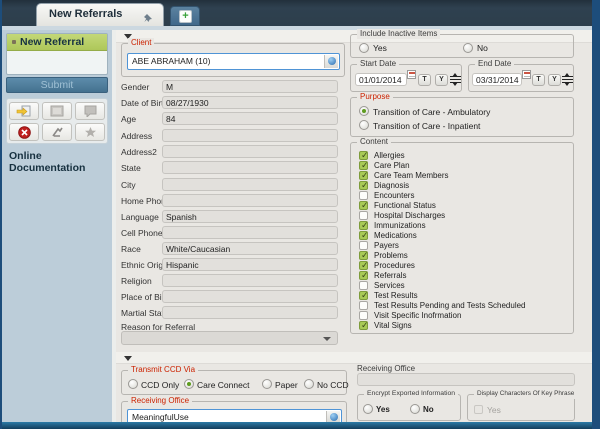 Image resolution: width=600 pixels, height=429 pixels. Describe the element at coordinates (60, 162) in the screenshot. I see `online-documentation-link: Online Documentation` at that location.